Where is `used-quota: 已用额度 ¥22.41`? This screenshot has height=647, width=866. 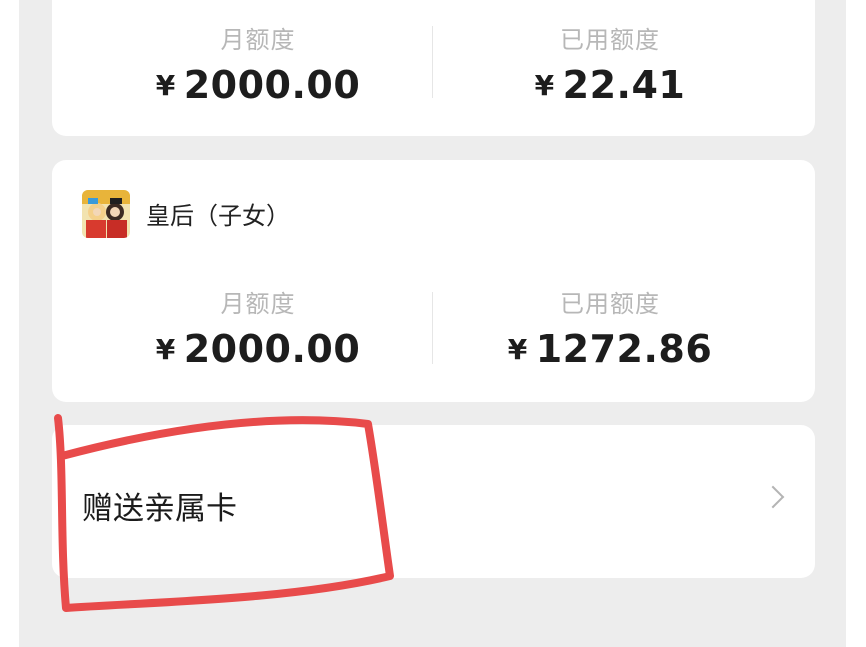
used-quota: 已用额度 ¥22.41 is located at coordinates (610, 63).